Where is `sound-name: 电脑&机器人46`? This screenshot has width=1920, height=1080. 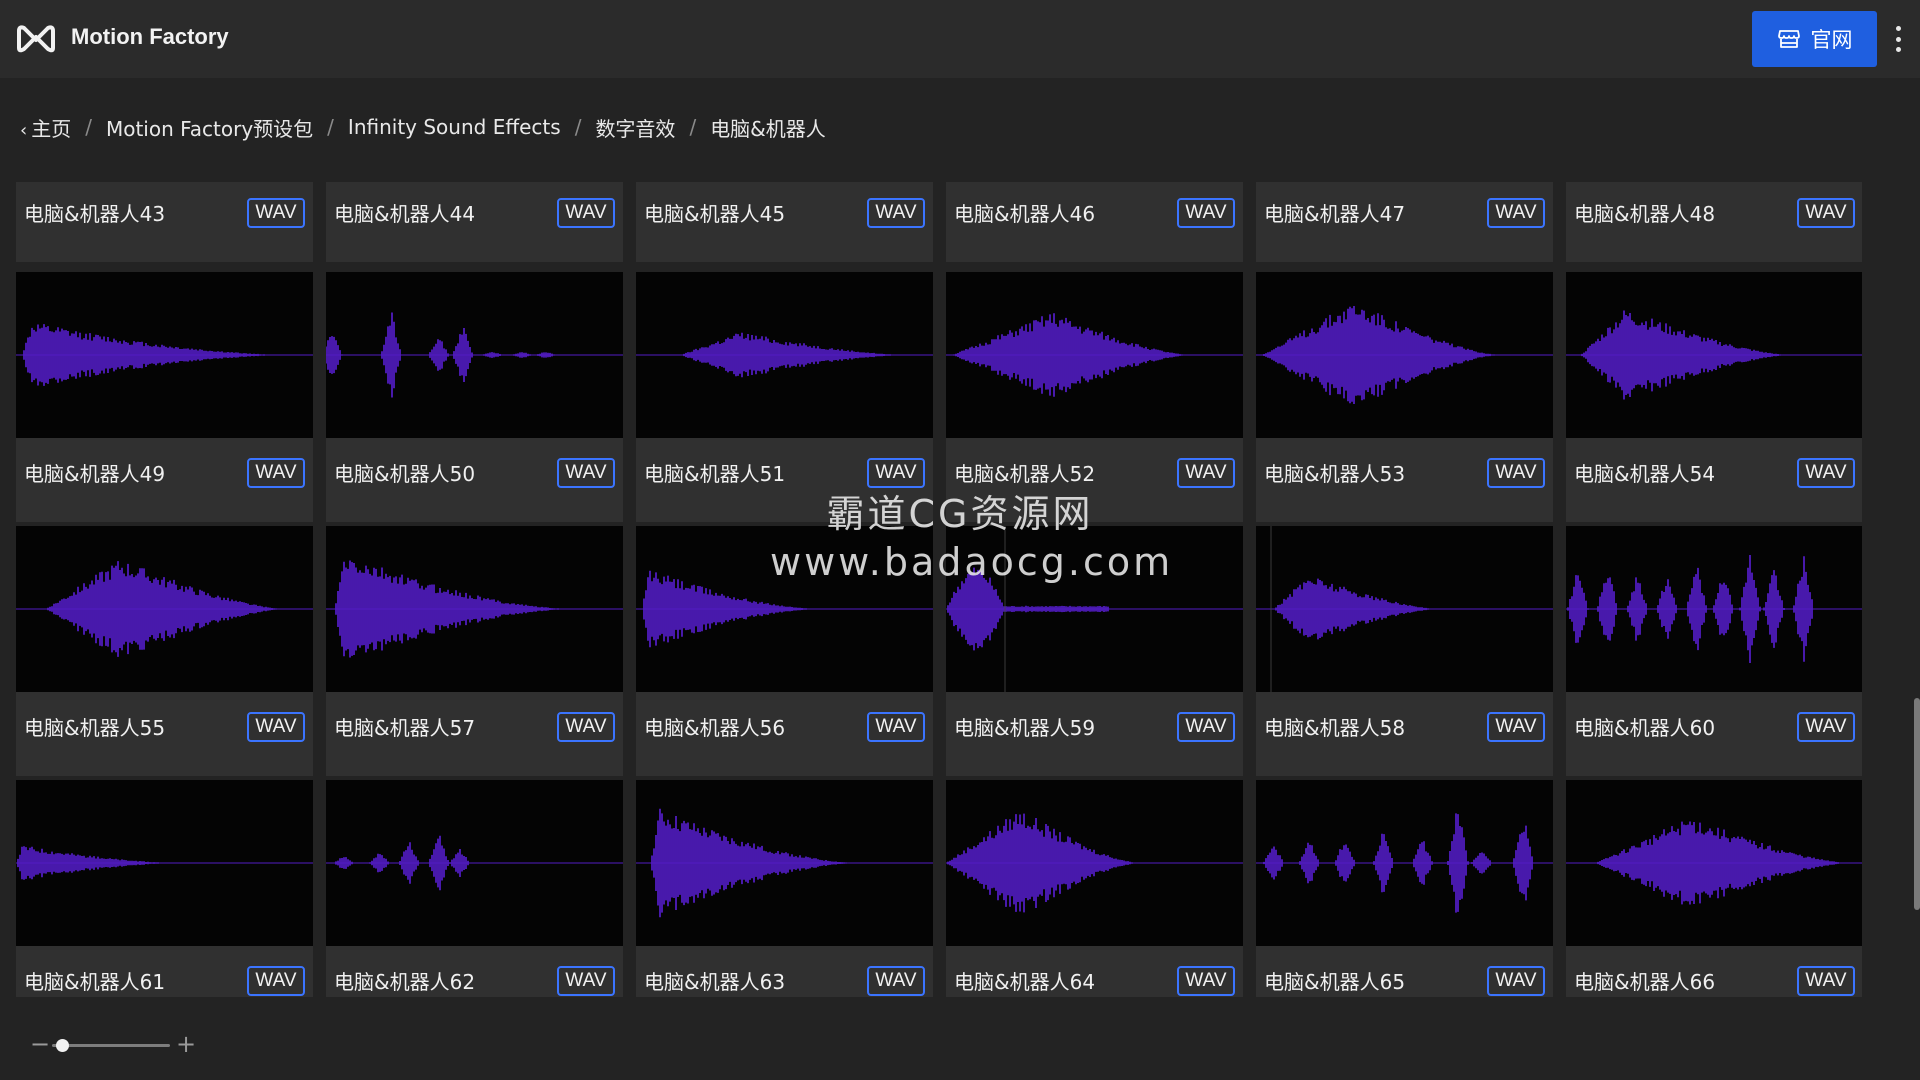 sound-name: 电脑&机器人46 is located at coordinates (1025, 214).